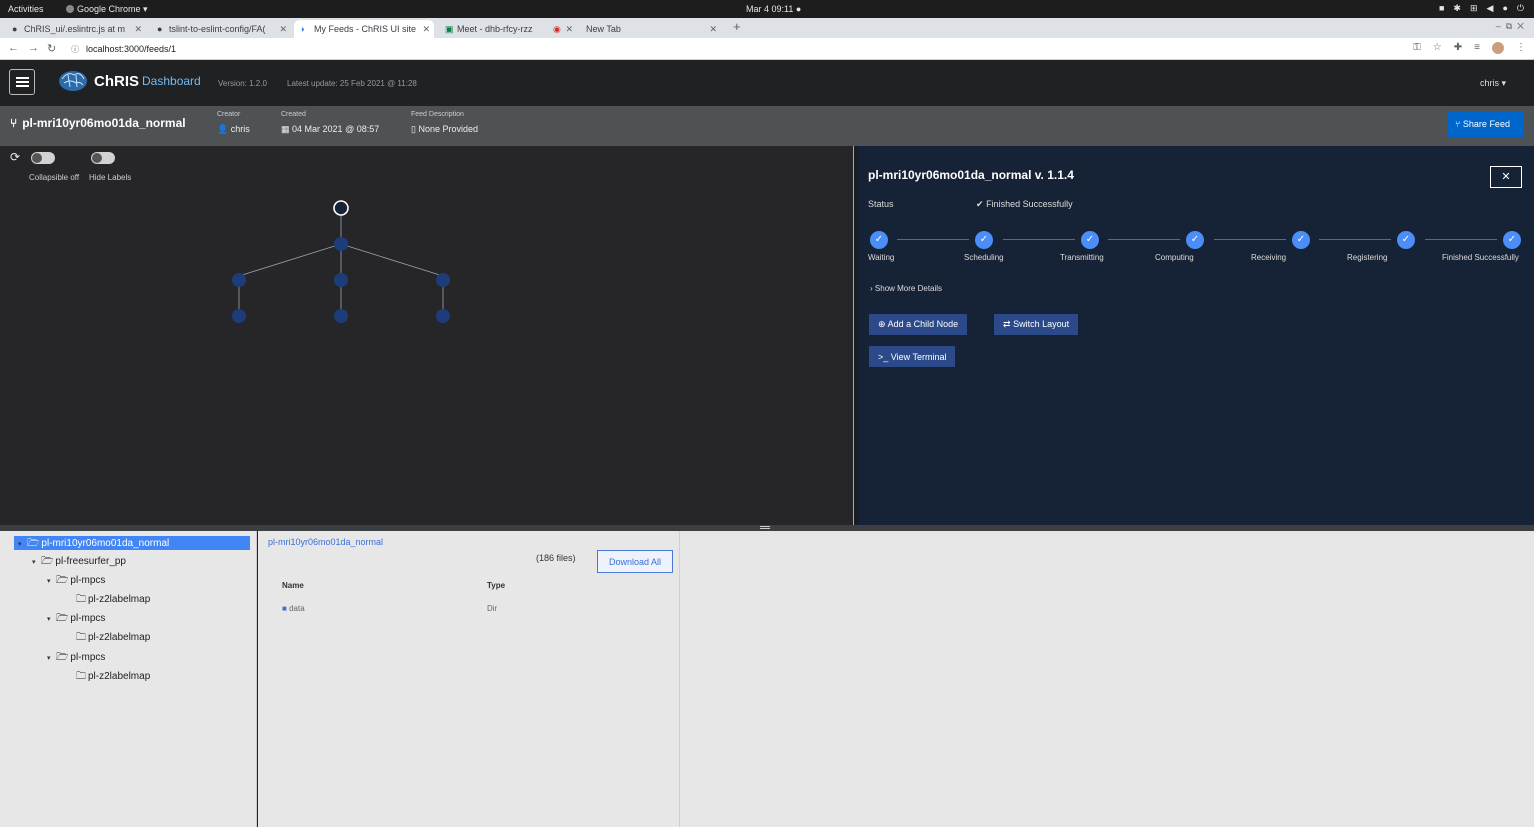 This screenshot has width=1534, height=827. Describe the element at coordinates (131, 49) in the screenshot. I see `url-field: localhost:3000/feeds/1` at that location.